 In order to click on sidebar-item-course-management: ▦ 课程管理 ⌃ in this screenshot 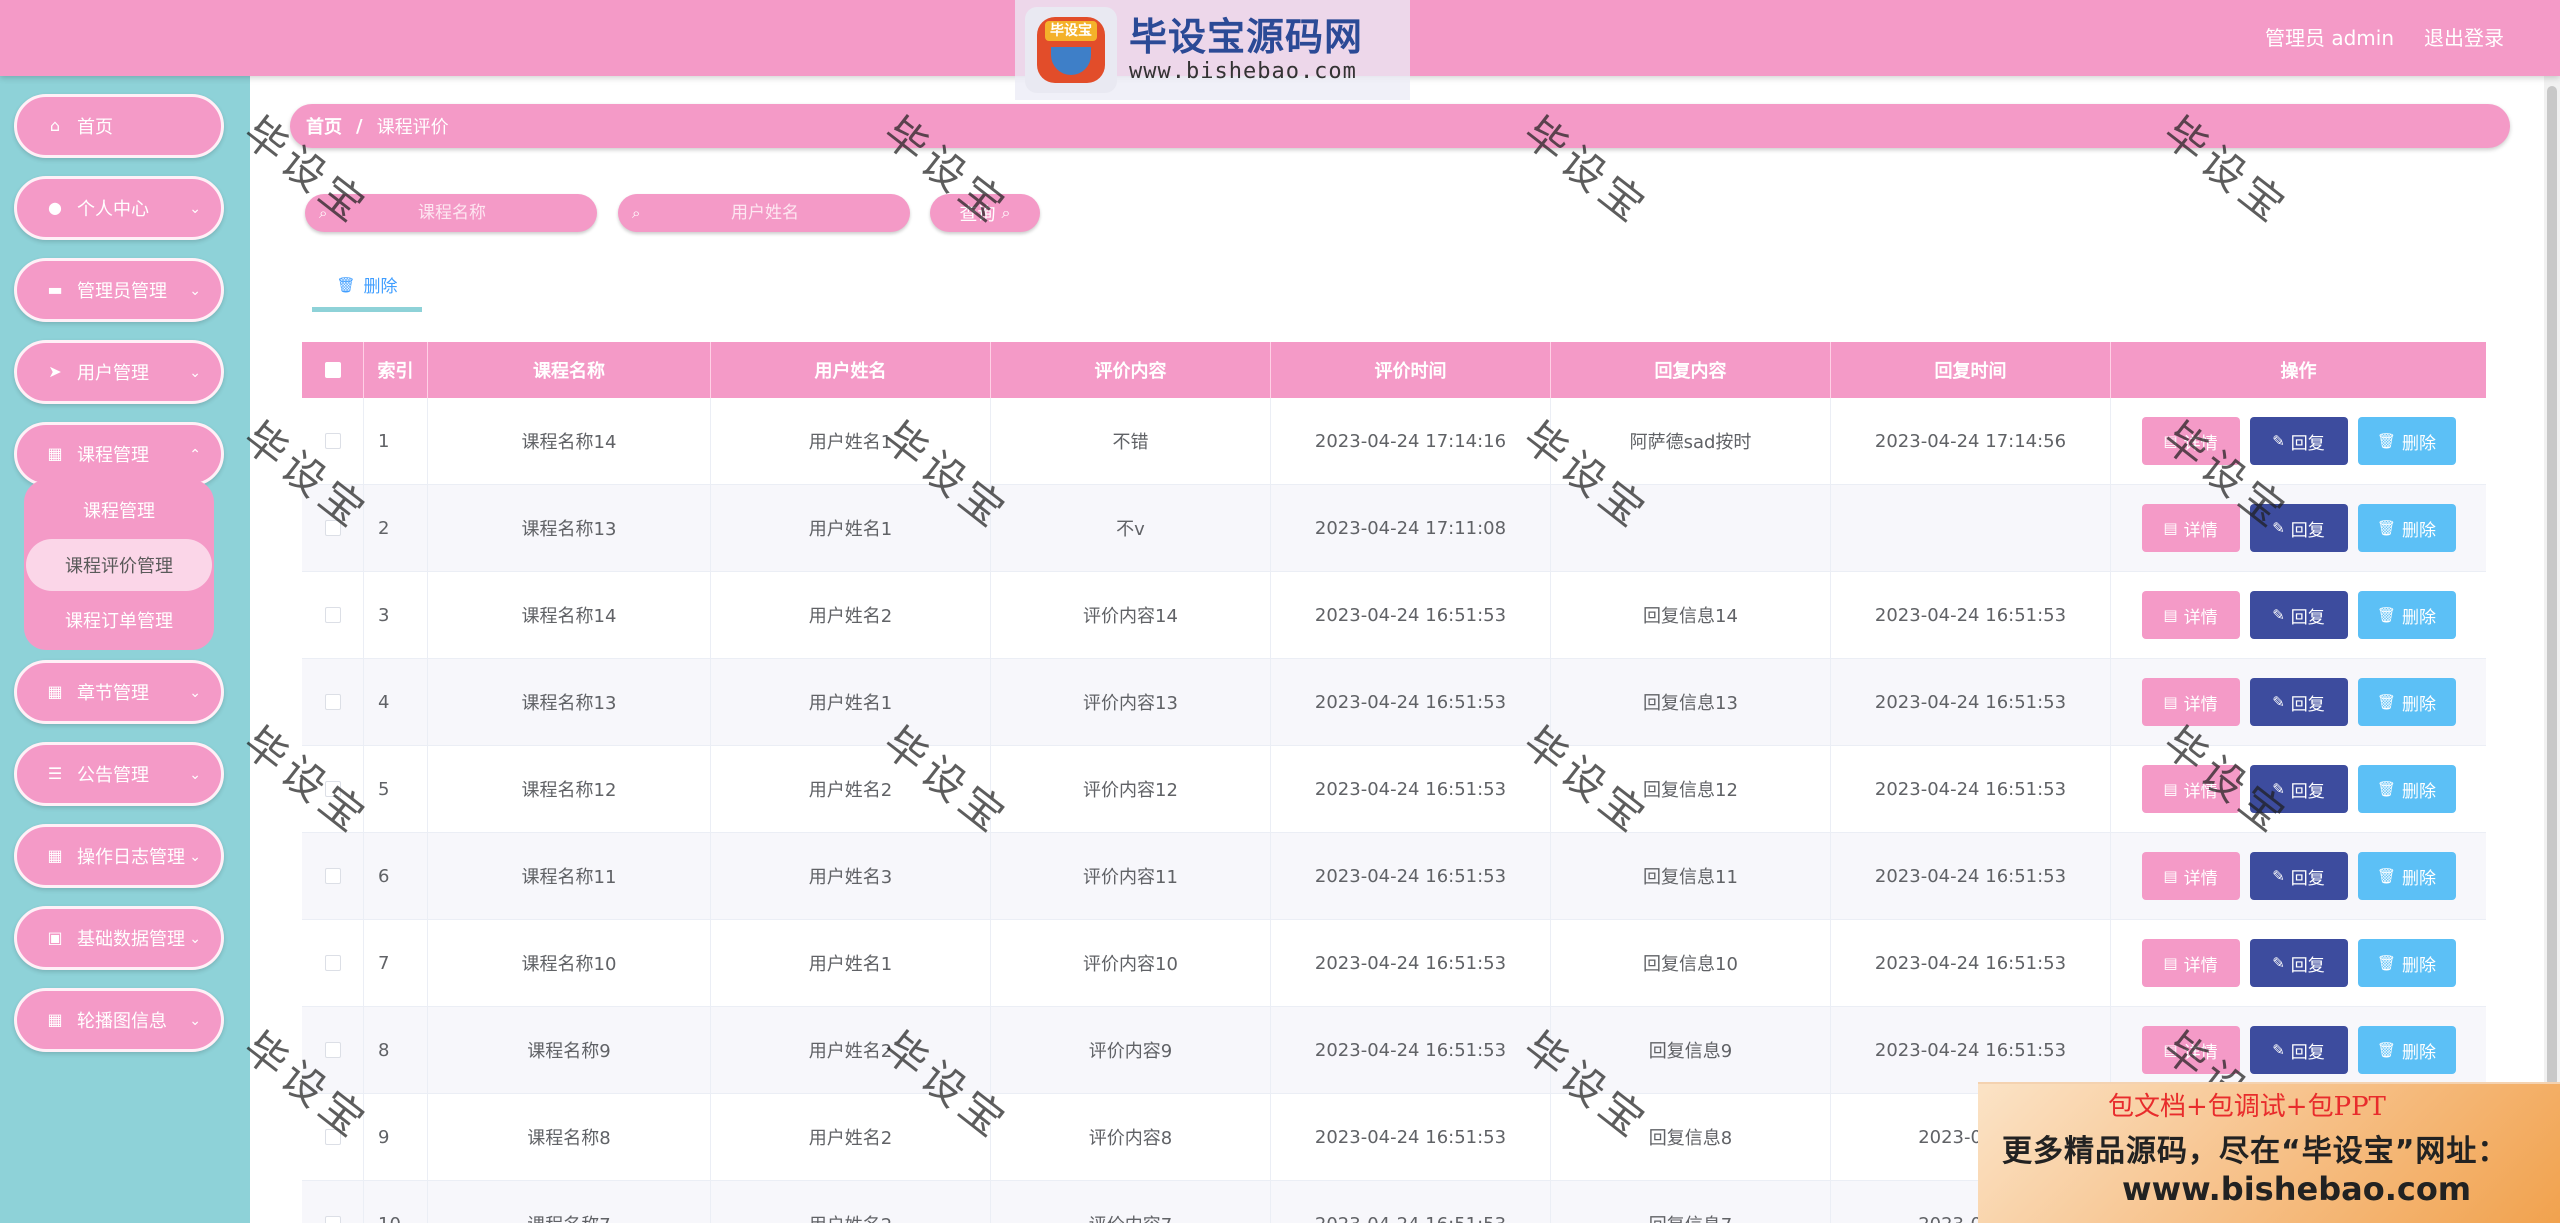, I will do `click(119, 454)`.